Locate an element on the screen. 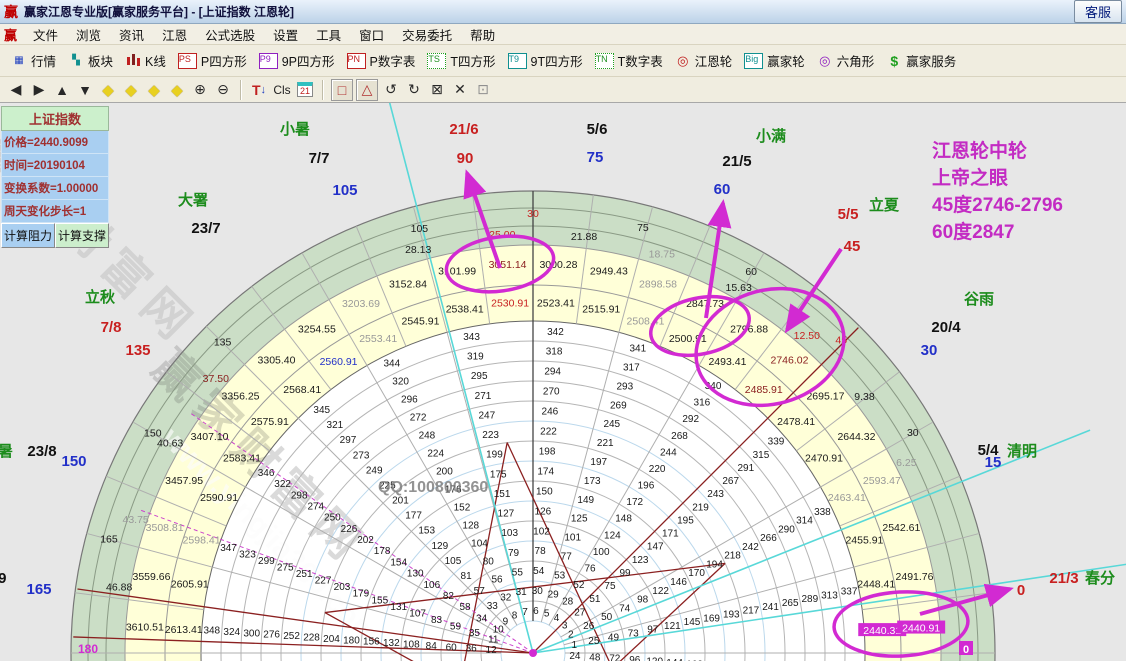  down-icon: ▼ is located at coordinates (85, 90).